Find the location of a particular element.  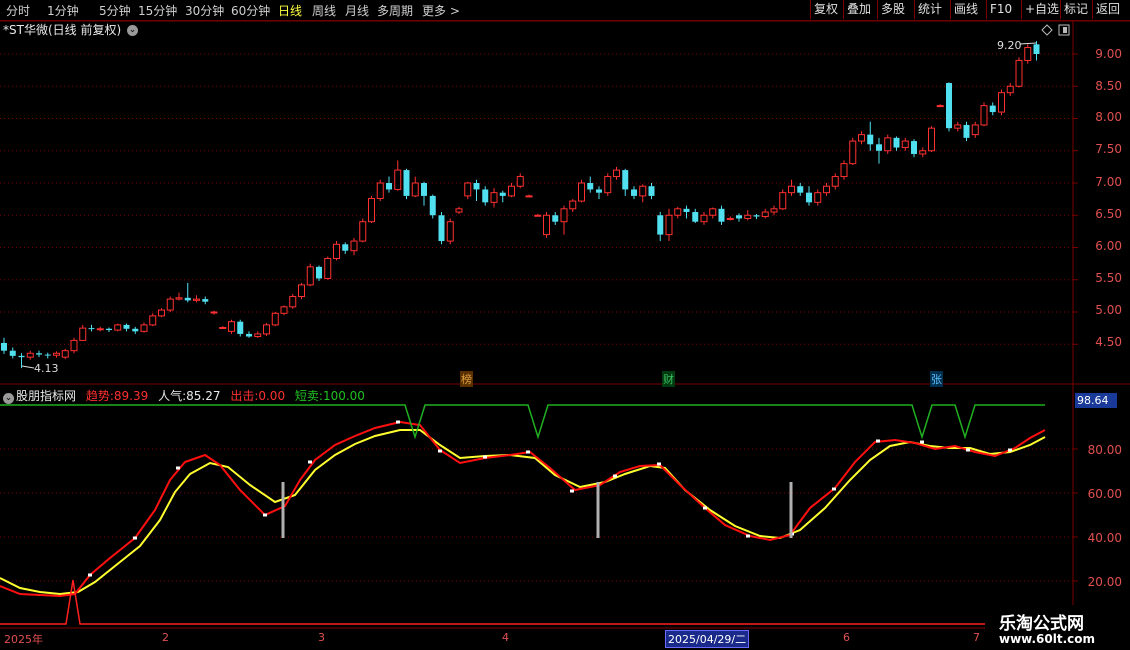

price-axis-label: 6.00 is located at coordinates (1108, 246).